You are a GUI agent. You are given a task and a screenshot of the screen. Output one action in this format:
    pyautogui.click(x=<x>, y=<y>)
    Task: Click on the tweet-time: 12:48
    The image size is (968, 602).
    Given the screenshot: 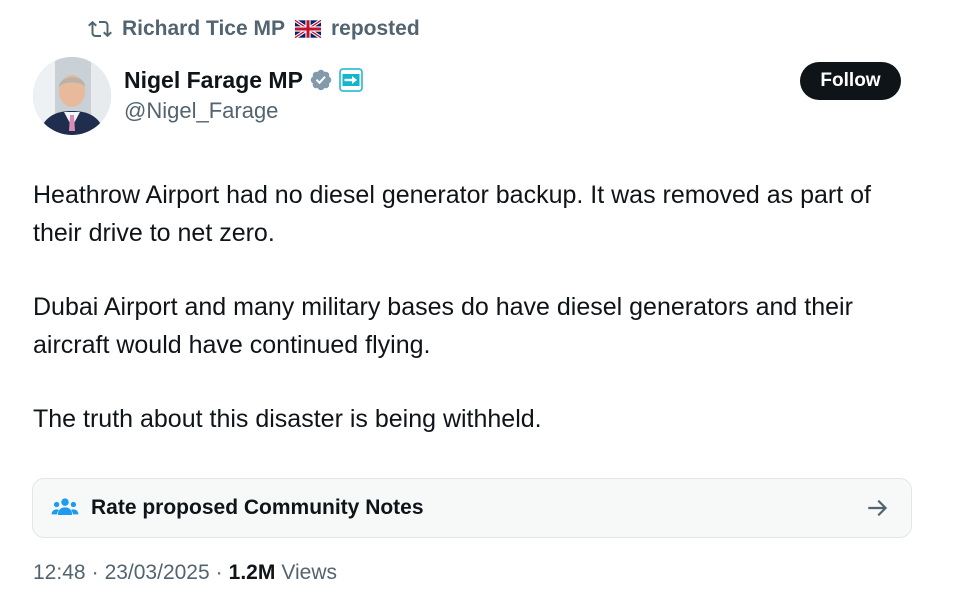 What is the action you would take?
    pyautogui.click(x=59, y=573)
    